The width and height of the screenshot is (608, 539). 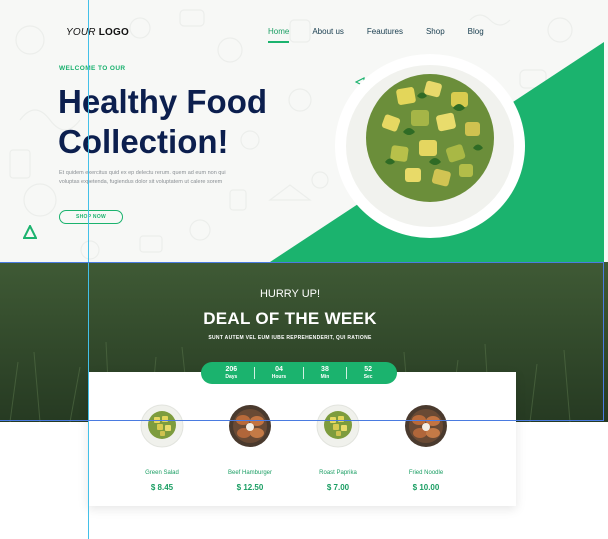 What do you see at coordinates (113, 32) in the screenshot?
I see `logo-suffix: LOGO` at bounding box center [113, 32].